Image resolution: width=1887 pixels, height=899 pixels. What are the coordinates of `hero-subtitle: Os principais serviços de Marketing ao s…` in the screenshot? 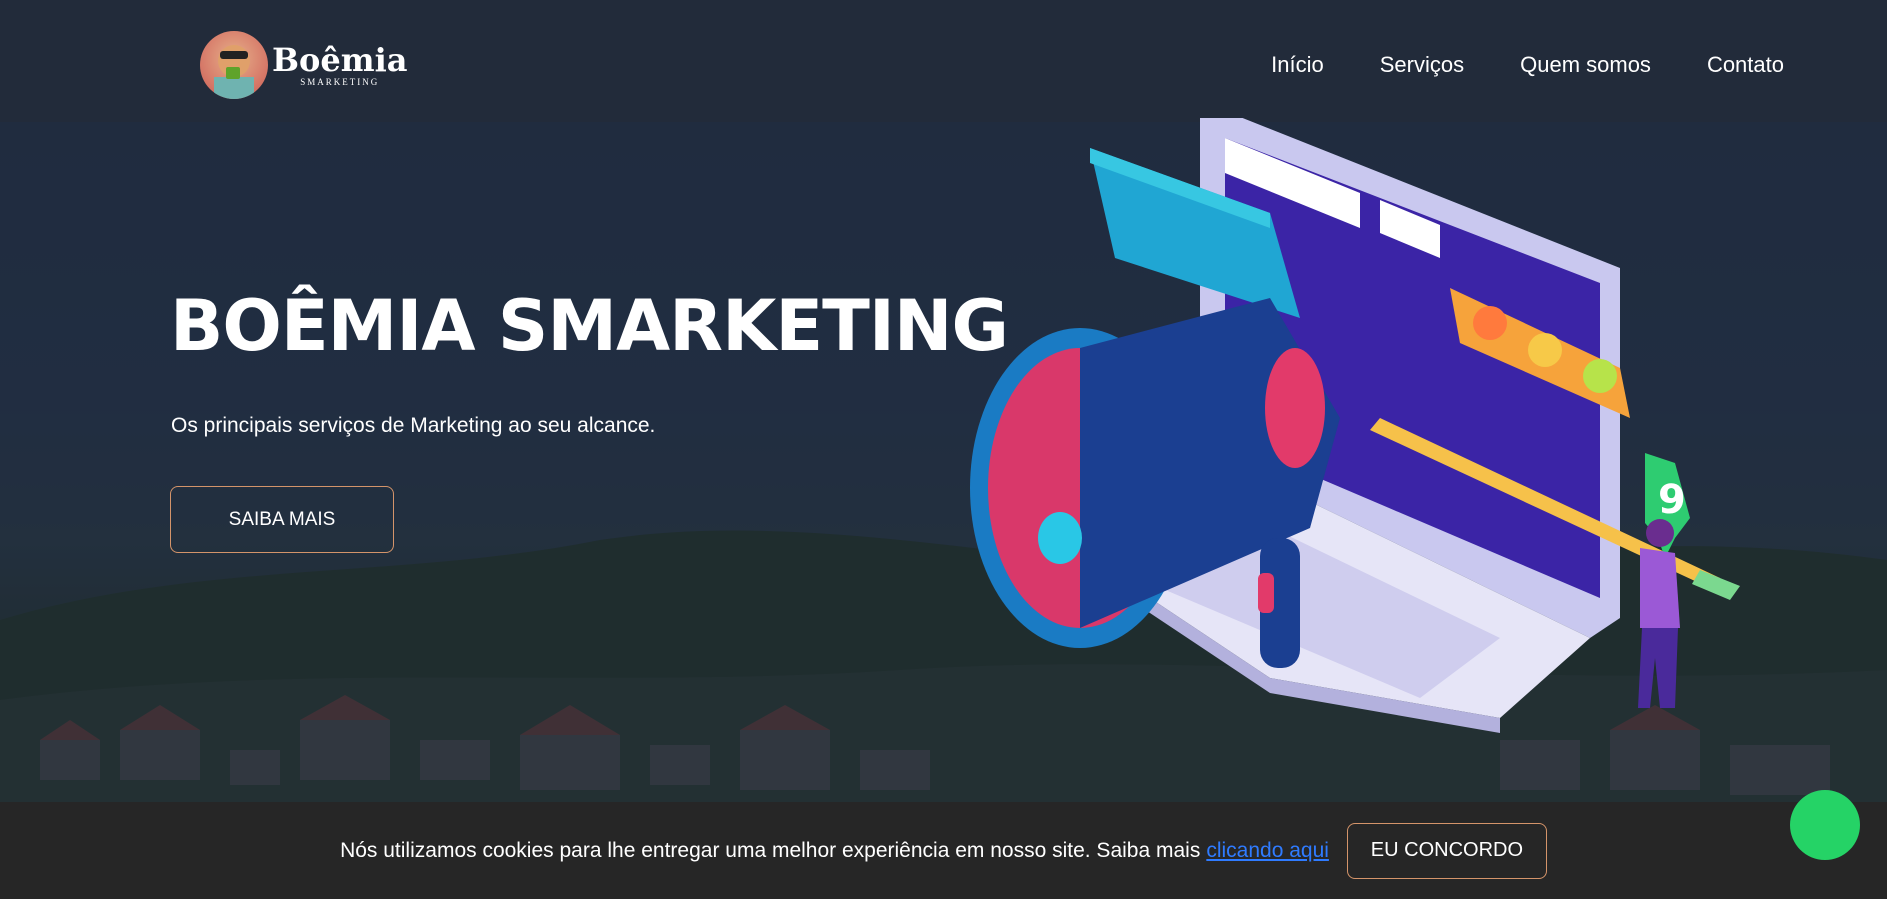 It's located at (413, 425).